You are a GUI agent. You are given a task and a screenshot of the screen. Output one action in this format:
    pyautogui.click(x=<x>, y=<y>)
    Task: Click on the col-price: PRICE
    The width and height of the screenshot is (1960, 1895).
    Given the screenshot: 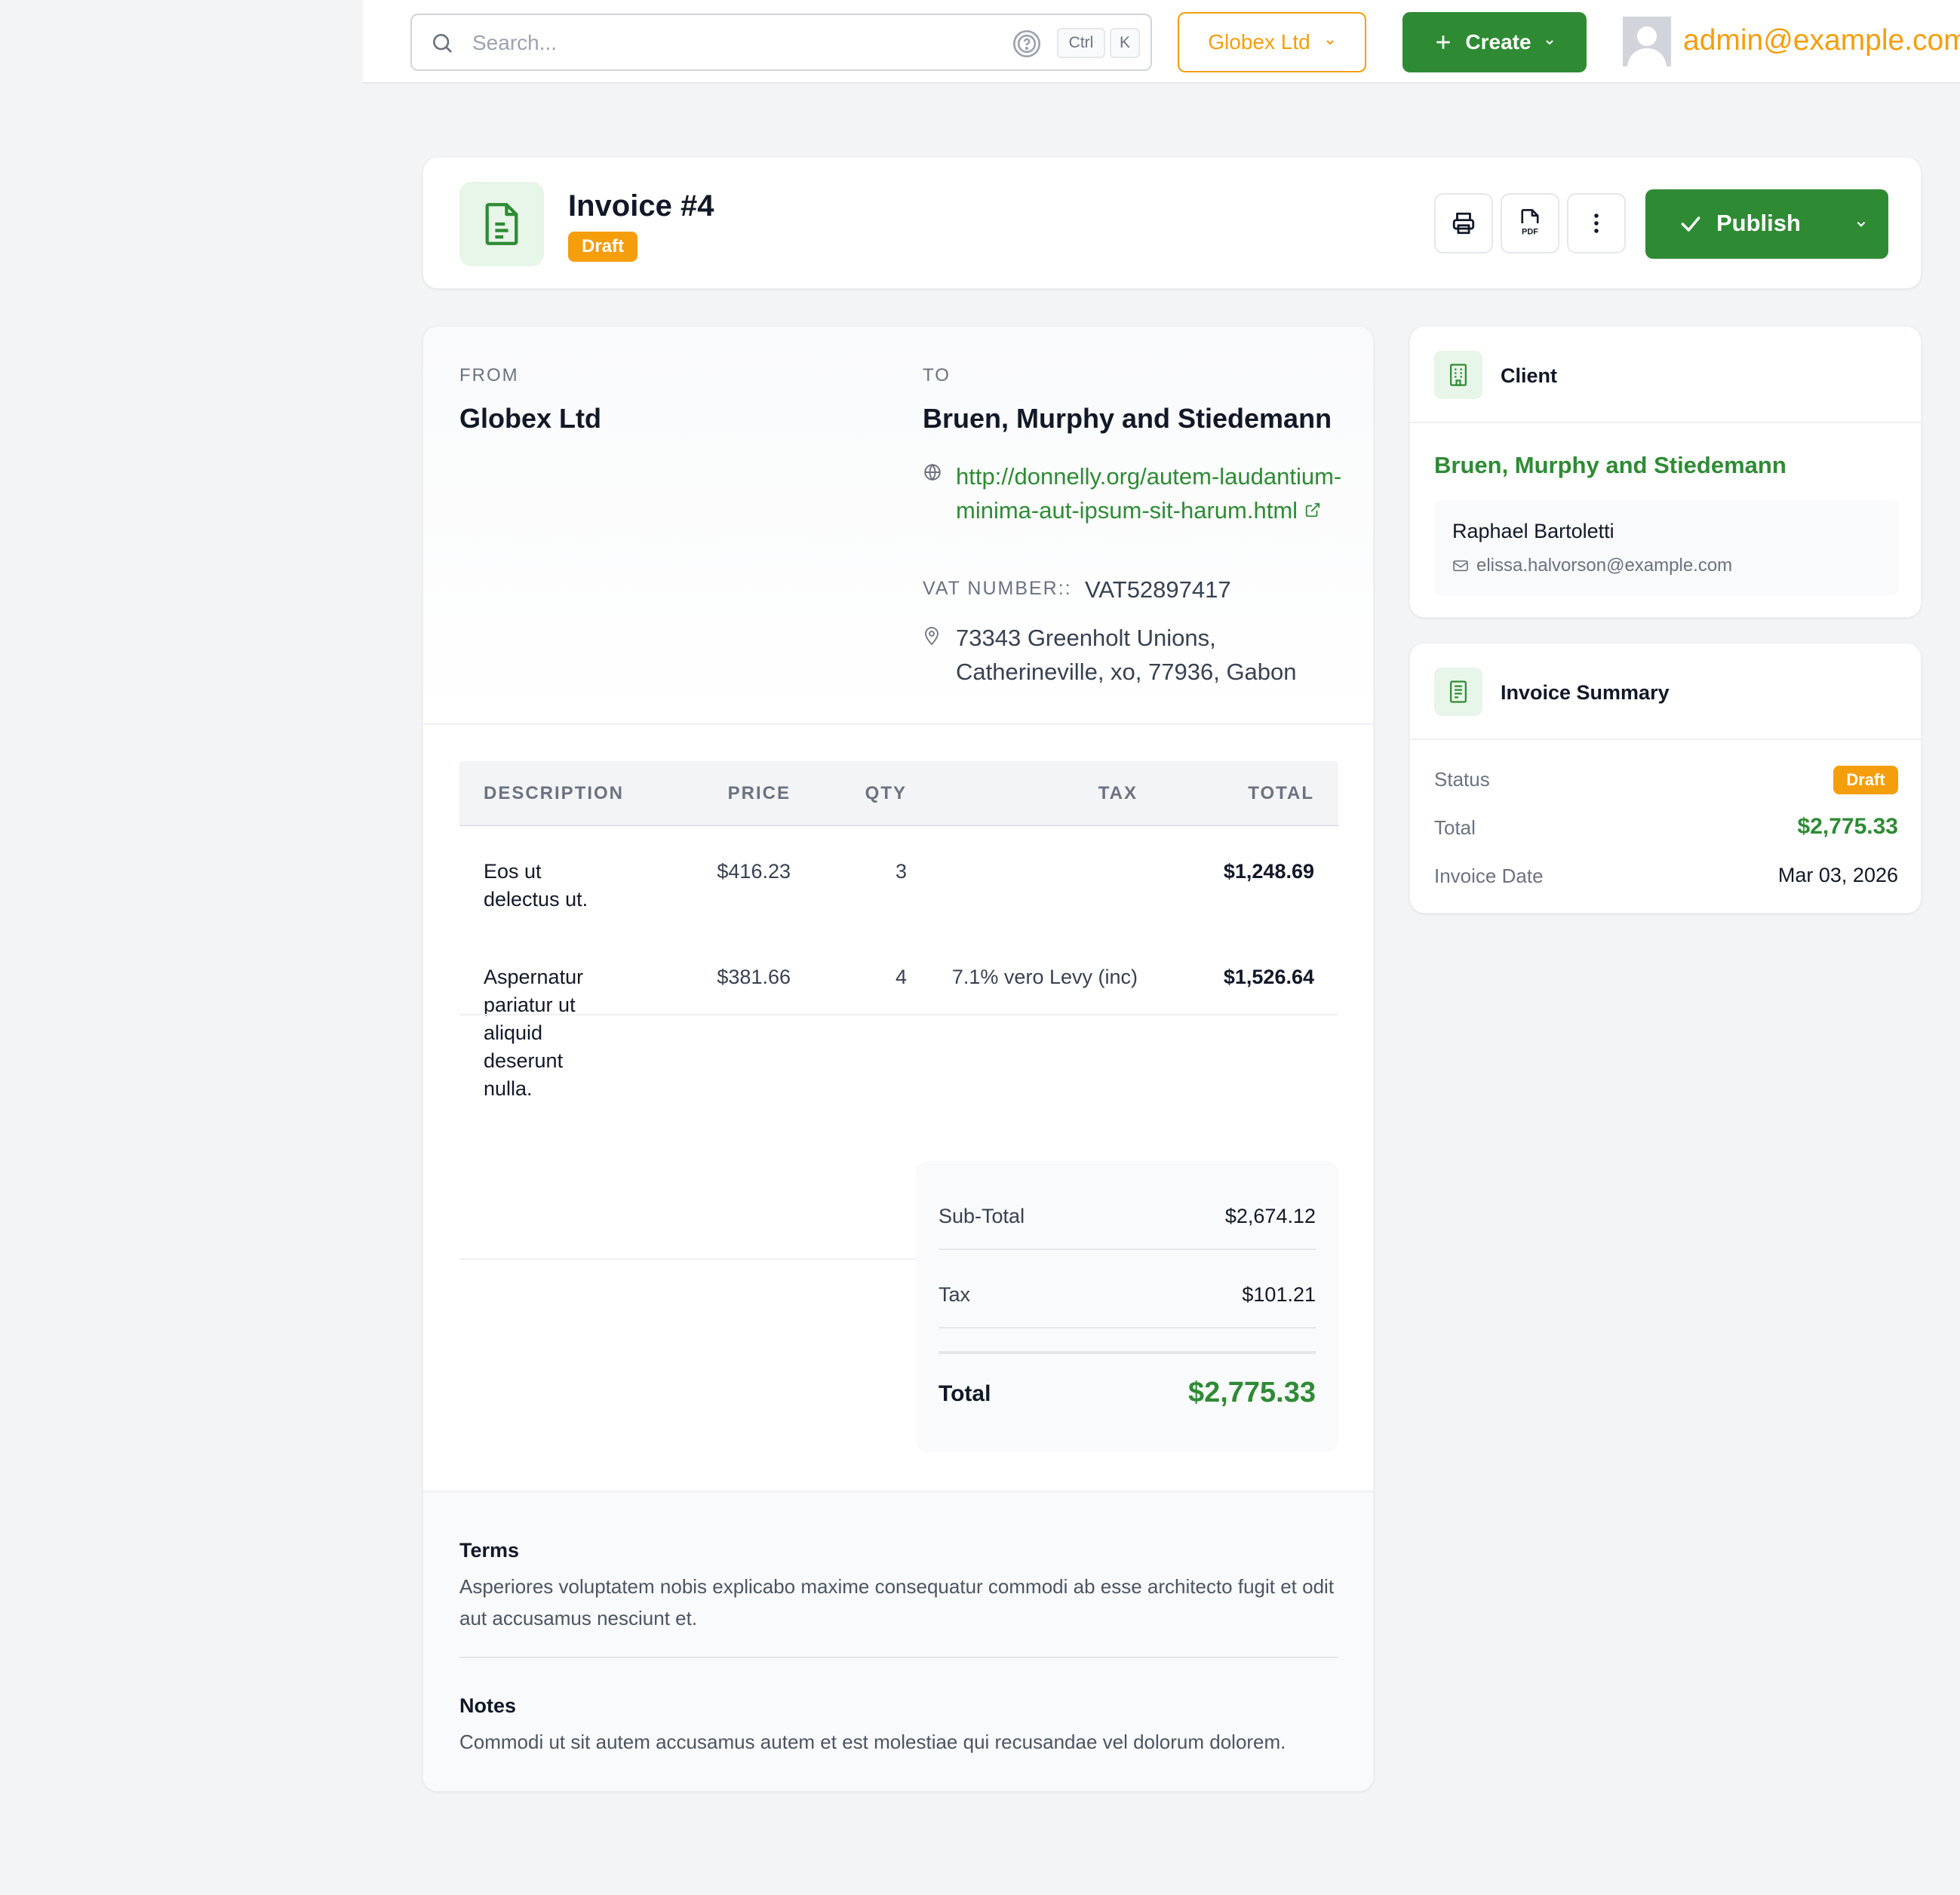 What is the action you would take?
    pyautogui.click(x=759, y=793)
    